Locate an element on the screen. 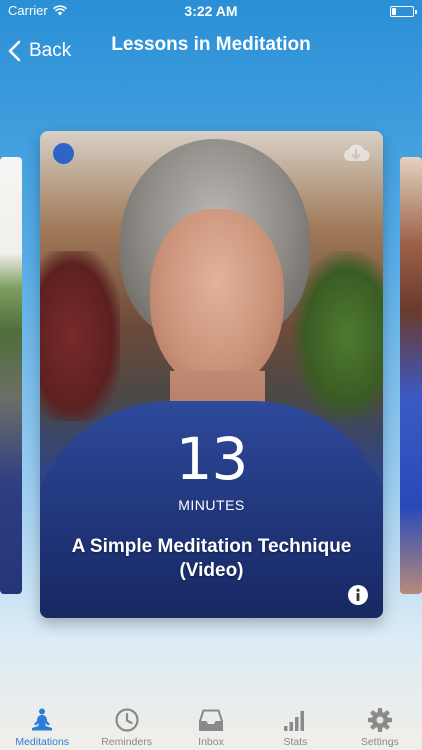 The width and height of the screenshot is (422, 750). lesson-title: A Simple Meditation Technique (Video) is located at coordinates (211, 558).